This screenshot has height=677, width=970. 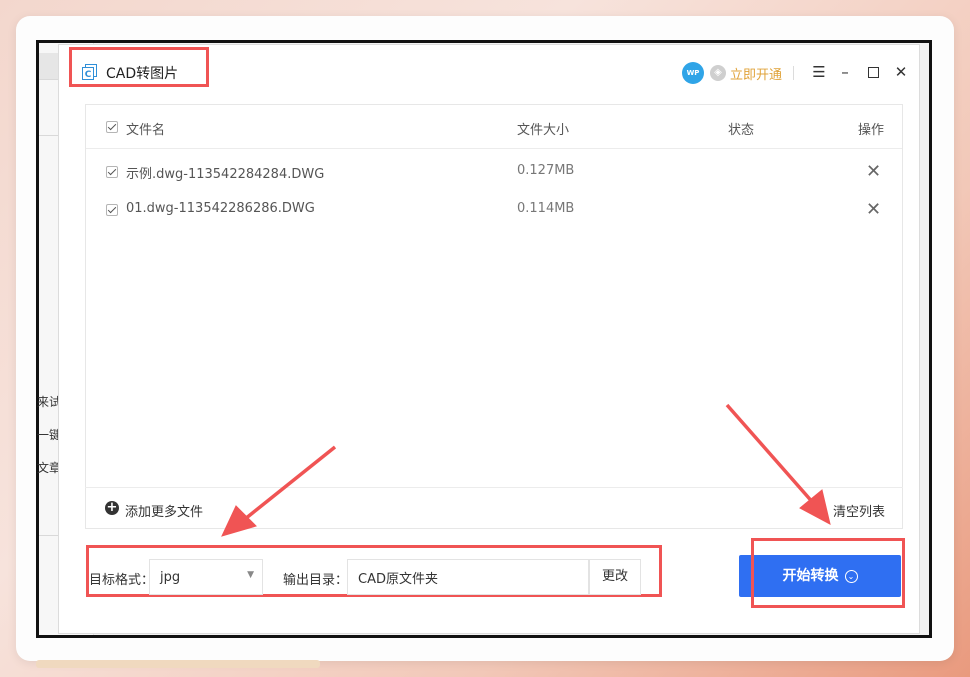 I want to click on change-dir-button: 更改, so click(x=615, y=577).